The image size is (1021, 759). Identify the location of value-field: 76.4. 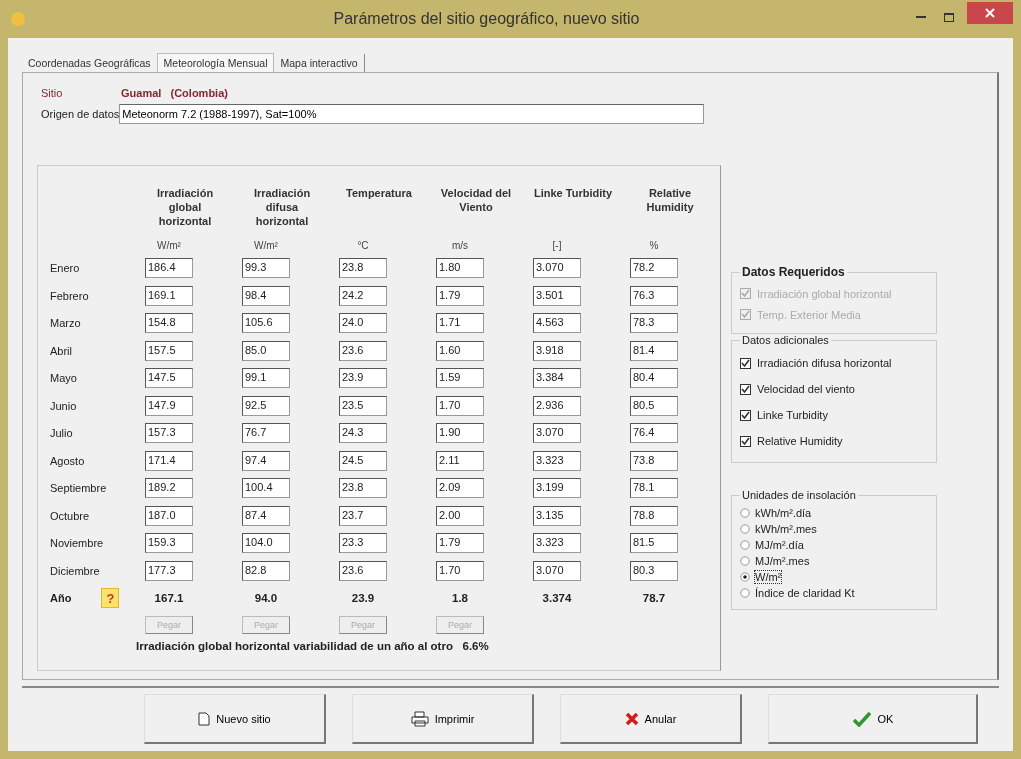
(654, 433).